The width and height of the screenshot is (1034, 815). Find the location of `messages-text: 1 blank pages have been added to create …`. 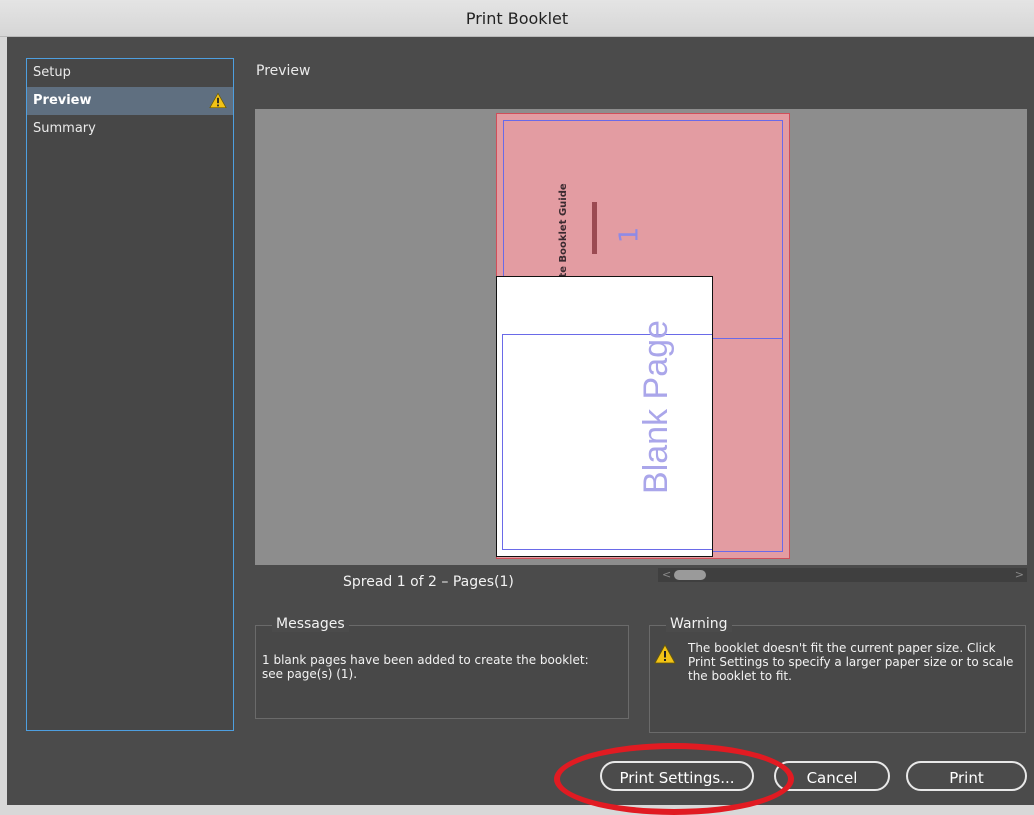

messages-text: 1 blank pages have been added to create … is located at coordinates (425, 667).